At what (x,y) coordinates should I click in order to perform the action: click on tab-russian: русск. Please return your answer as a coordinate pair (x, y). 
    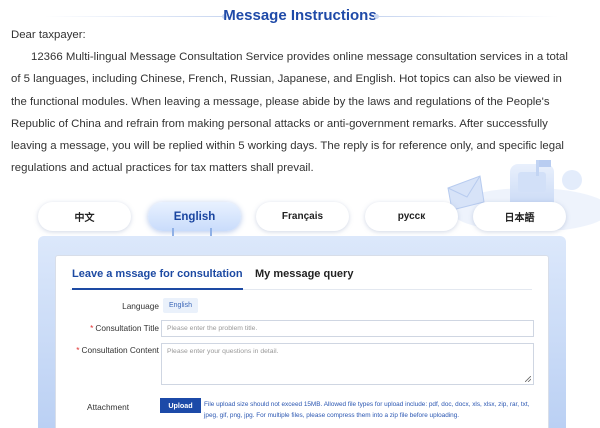
    Looking at the image, I should click on (411, 216).